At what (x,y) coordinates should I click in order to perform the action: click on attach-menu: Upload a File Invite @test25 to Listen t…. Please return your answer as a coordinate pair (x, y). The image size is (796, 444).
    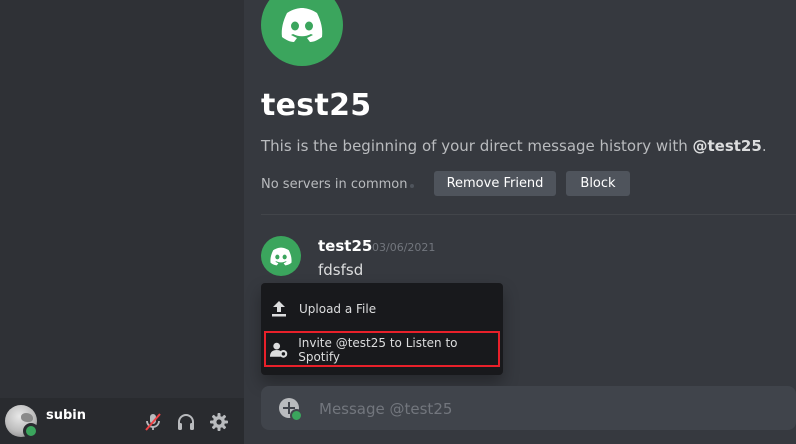
    Looking at the image, I should click on (382, 329).